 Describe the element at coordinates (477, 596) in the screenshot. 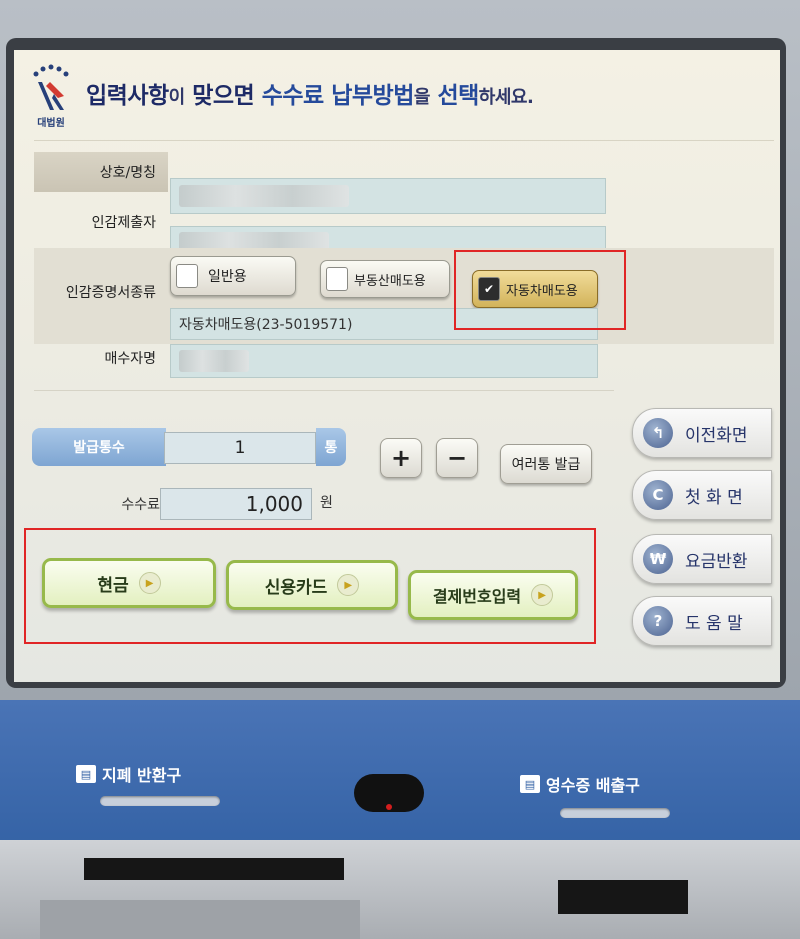

I see `payment-number-label: 결제번호입력` at that location.